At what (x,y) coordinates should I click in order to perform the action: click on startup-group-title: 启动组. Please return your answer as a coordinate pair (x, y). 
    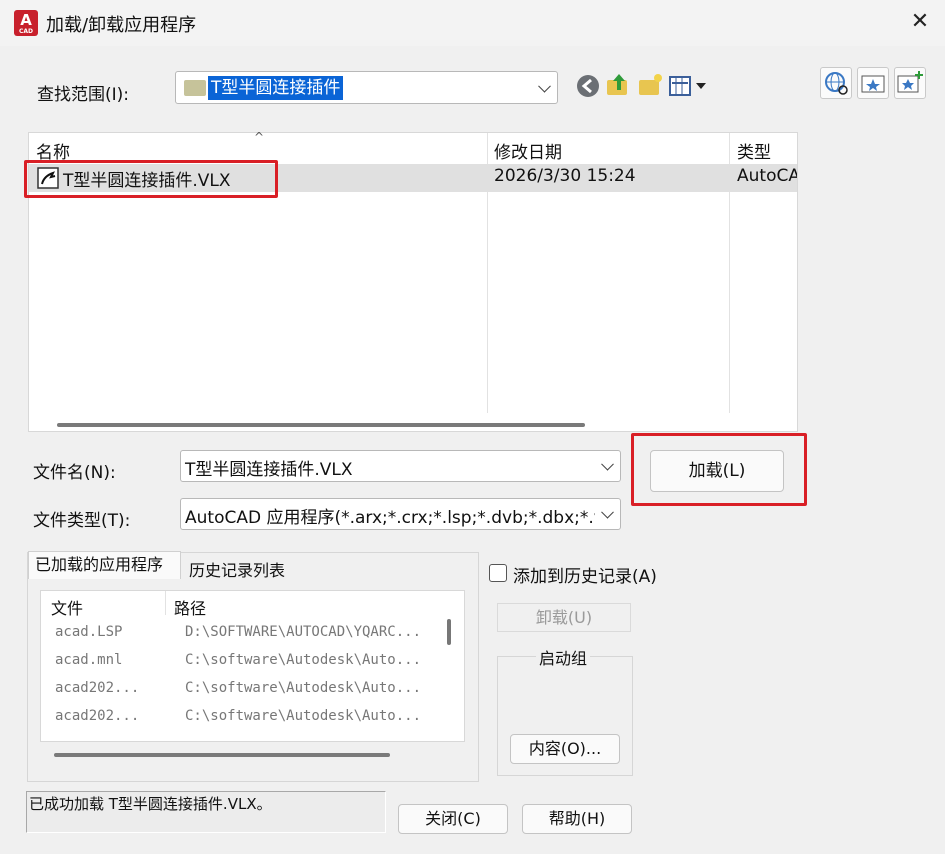
    Looking at the image, I should click on (563, 657).